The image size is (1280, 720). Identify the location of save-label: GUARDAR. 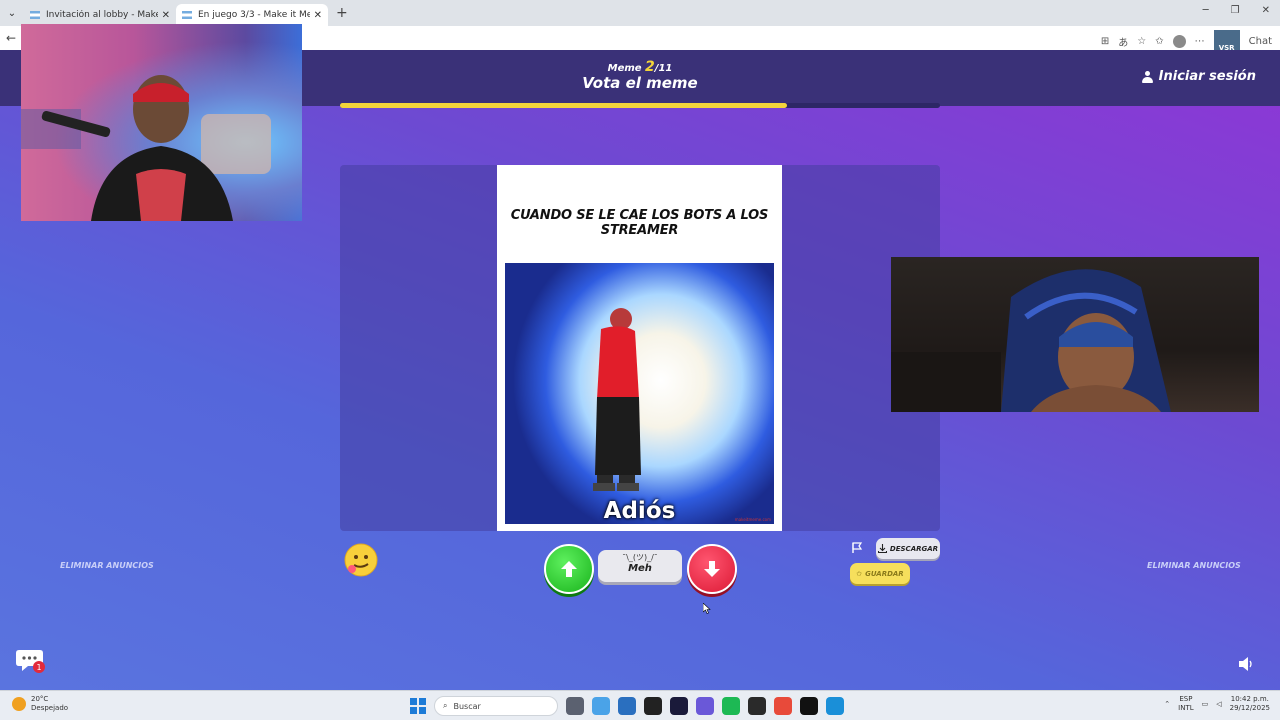
(884, 573).